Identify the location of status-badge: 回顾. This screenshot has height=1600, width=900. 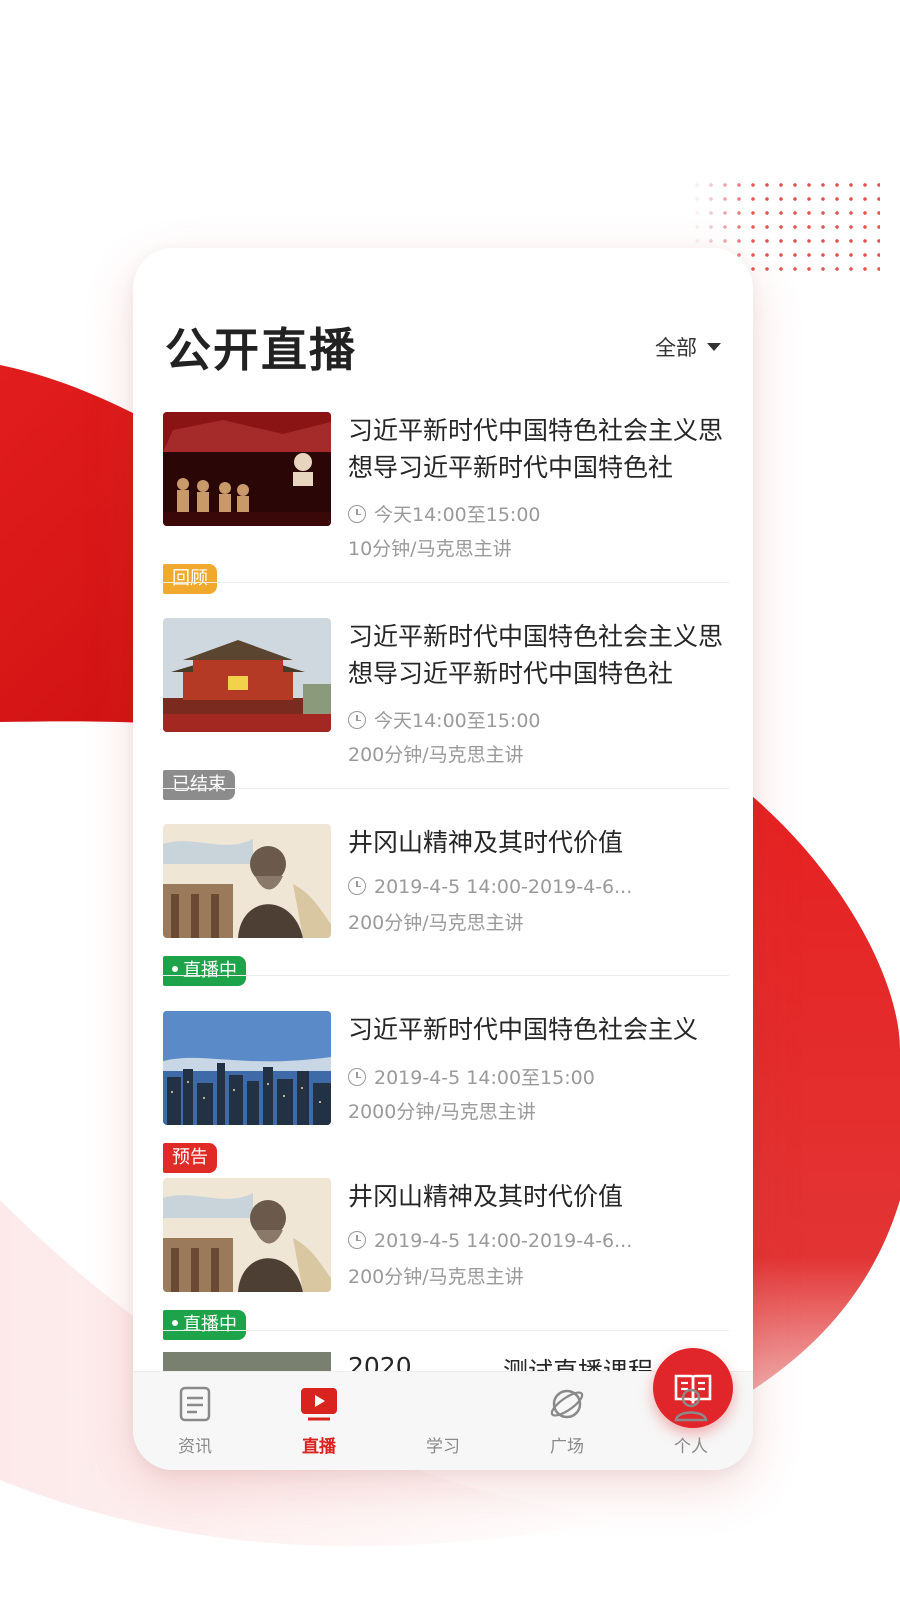
(190, 579).